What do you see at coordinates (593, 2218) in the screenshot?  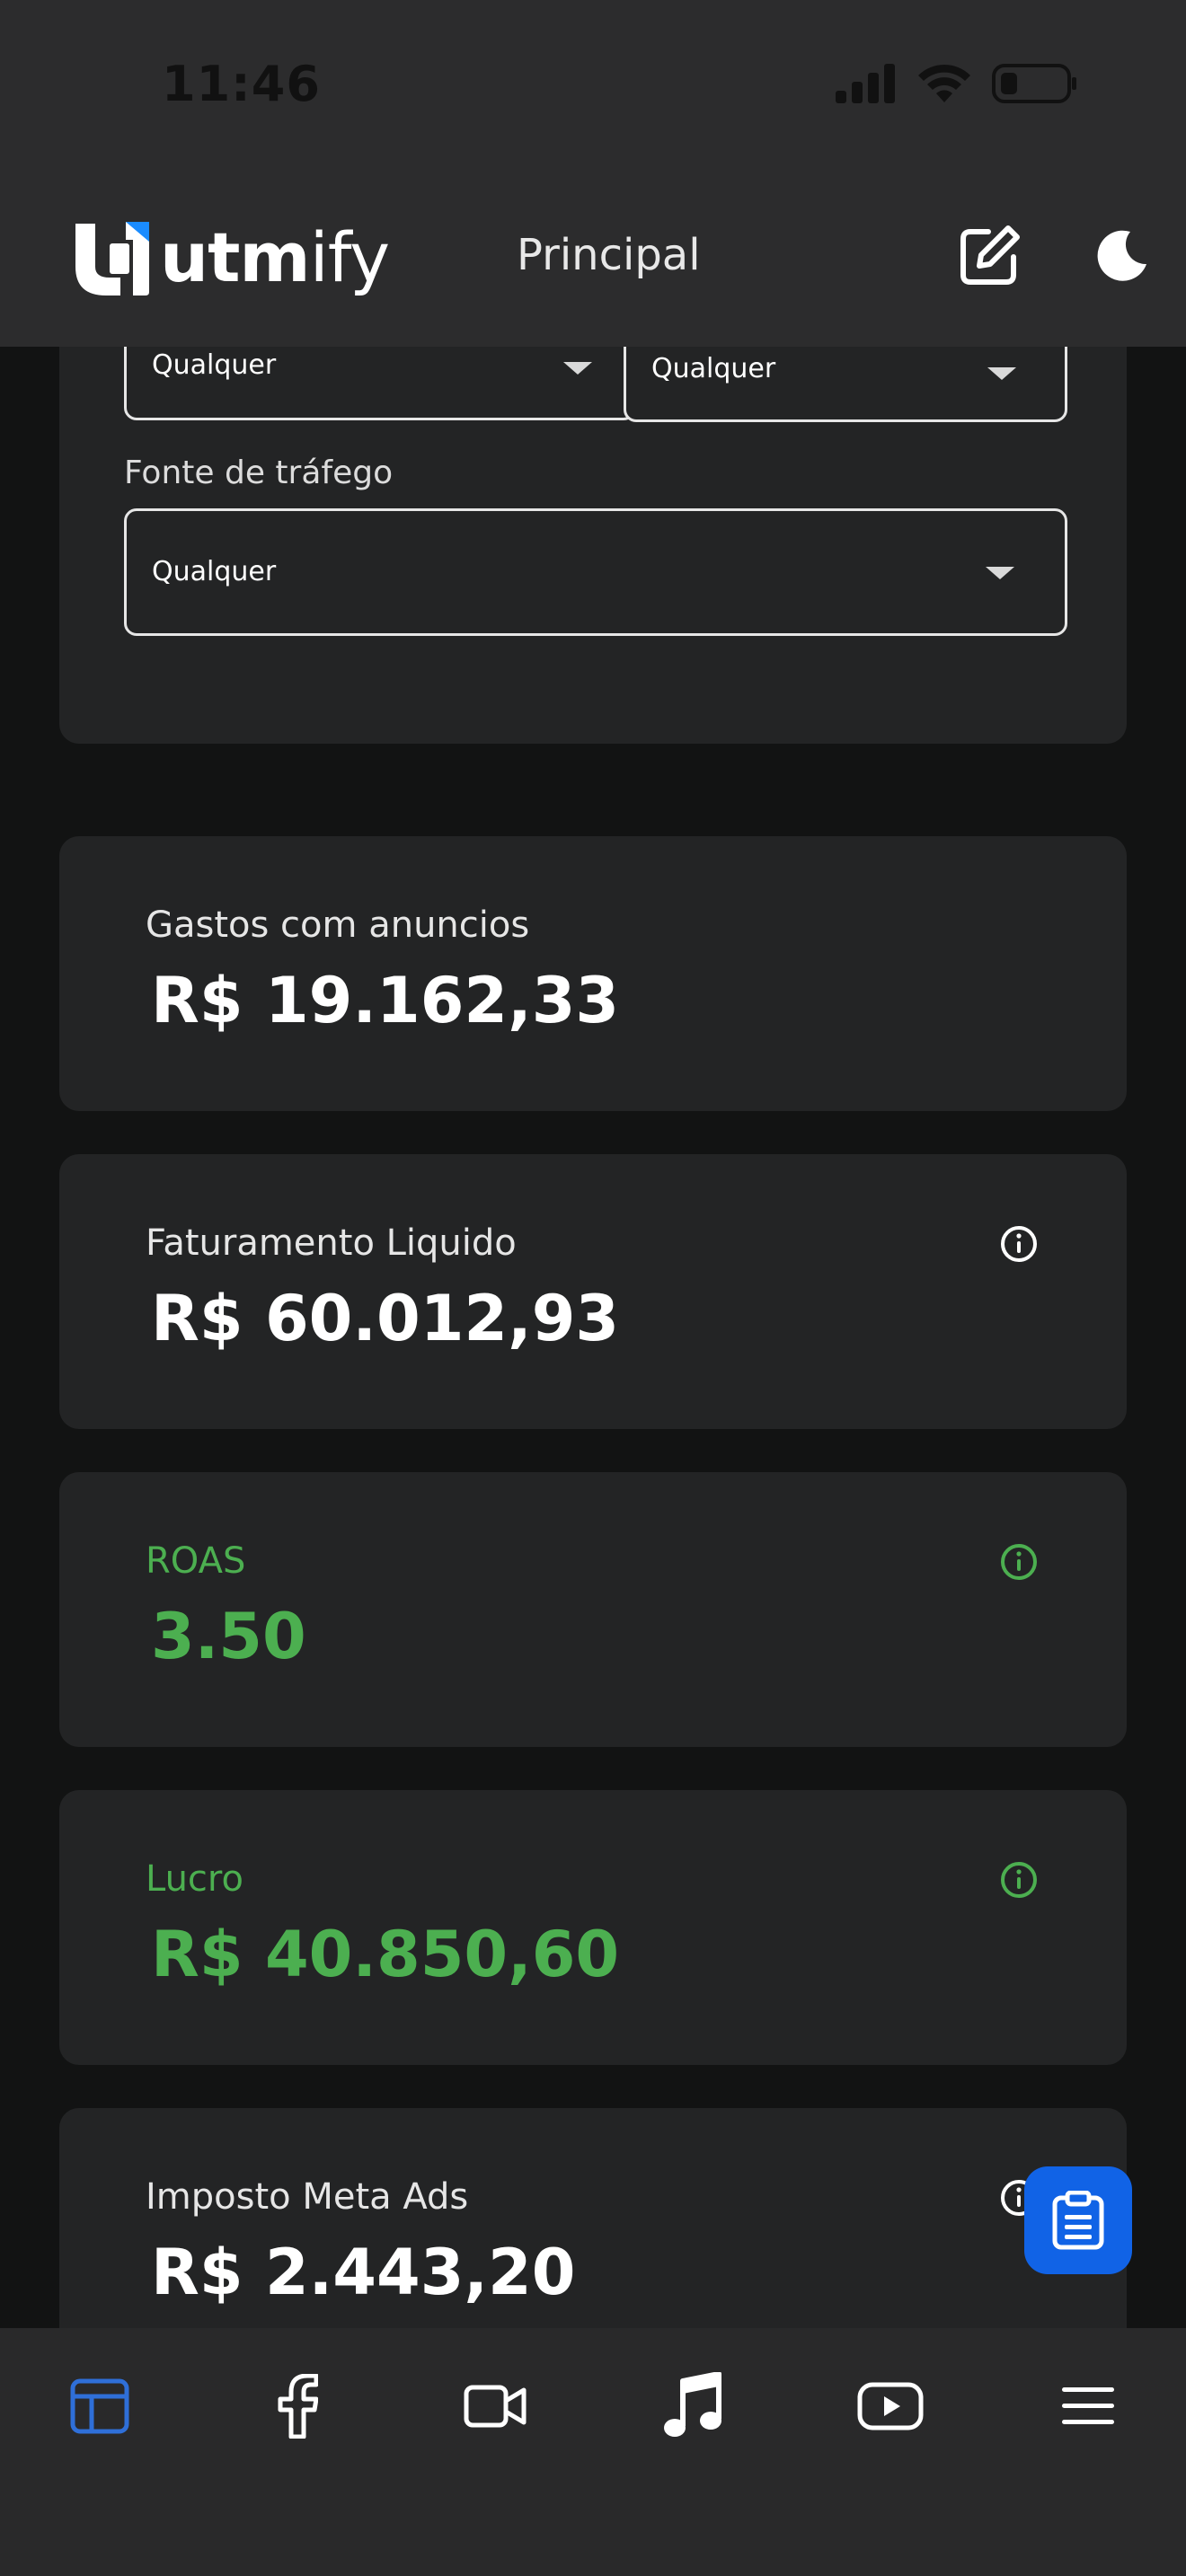 I see `metric-card-meta-ads-tax: Imposto Meta Ads R$ 2.443,20` at bounding box center [593, 2218].